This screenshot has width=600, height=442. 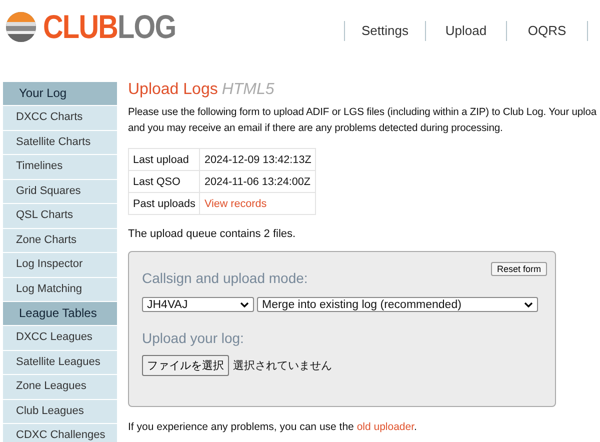 I want to click on nav-link: OQRS, so click(x=547, y=31).